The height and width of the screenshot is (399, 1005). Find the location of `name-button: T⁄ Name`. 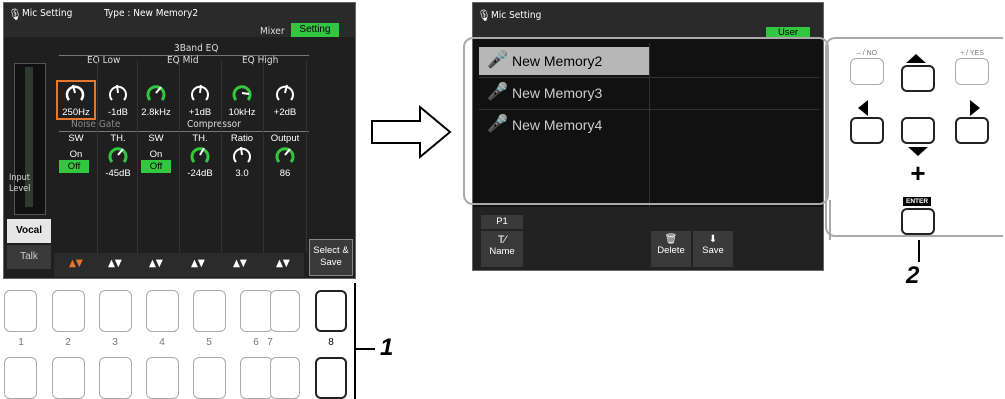

name-button: T⁄ Name is located at coordinates (502, 249).